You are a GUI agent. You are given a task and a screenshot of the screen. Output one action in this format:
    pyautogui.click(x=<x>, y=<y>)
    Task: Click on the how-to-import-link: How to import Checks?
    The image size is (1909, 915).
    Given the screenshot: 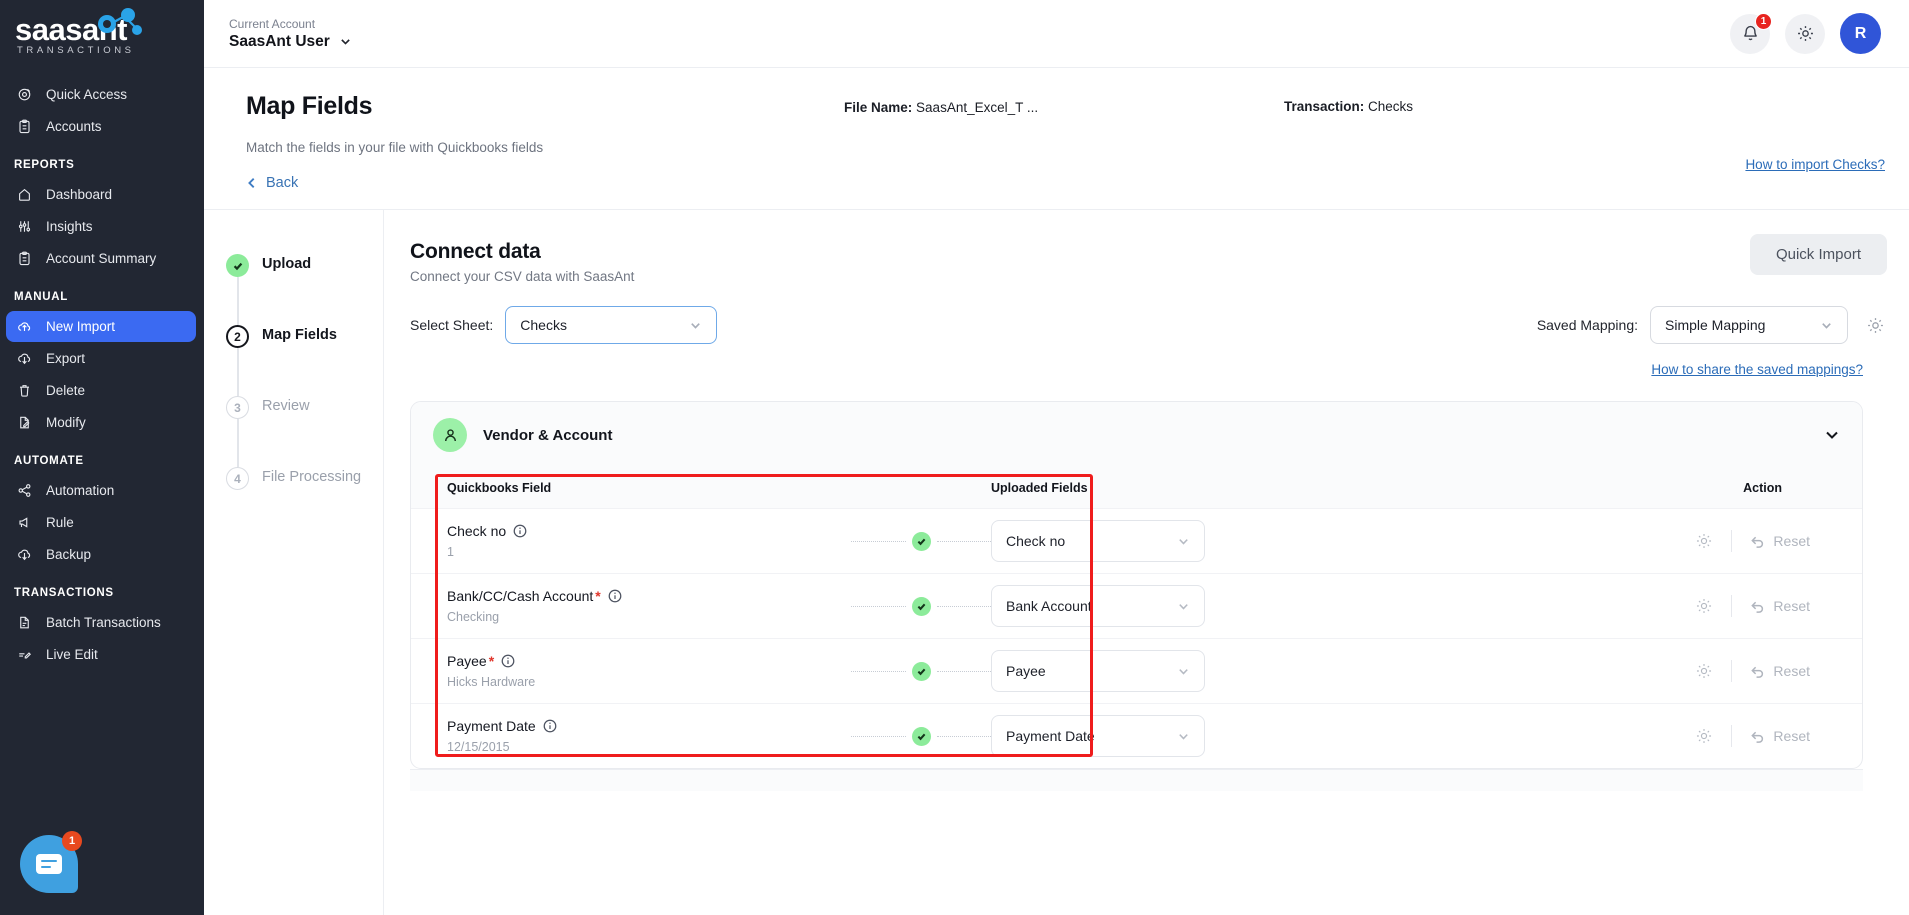 What is the action you would take?
    pyautogui.click(x=1815, y=164)
    